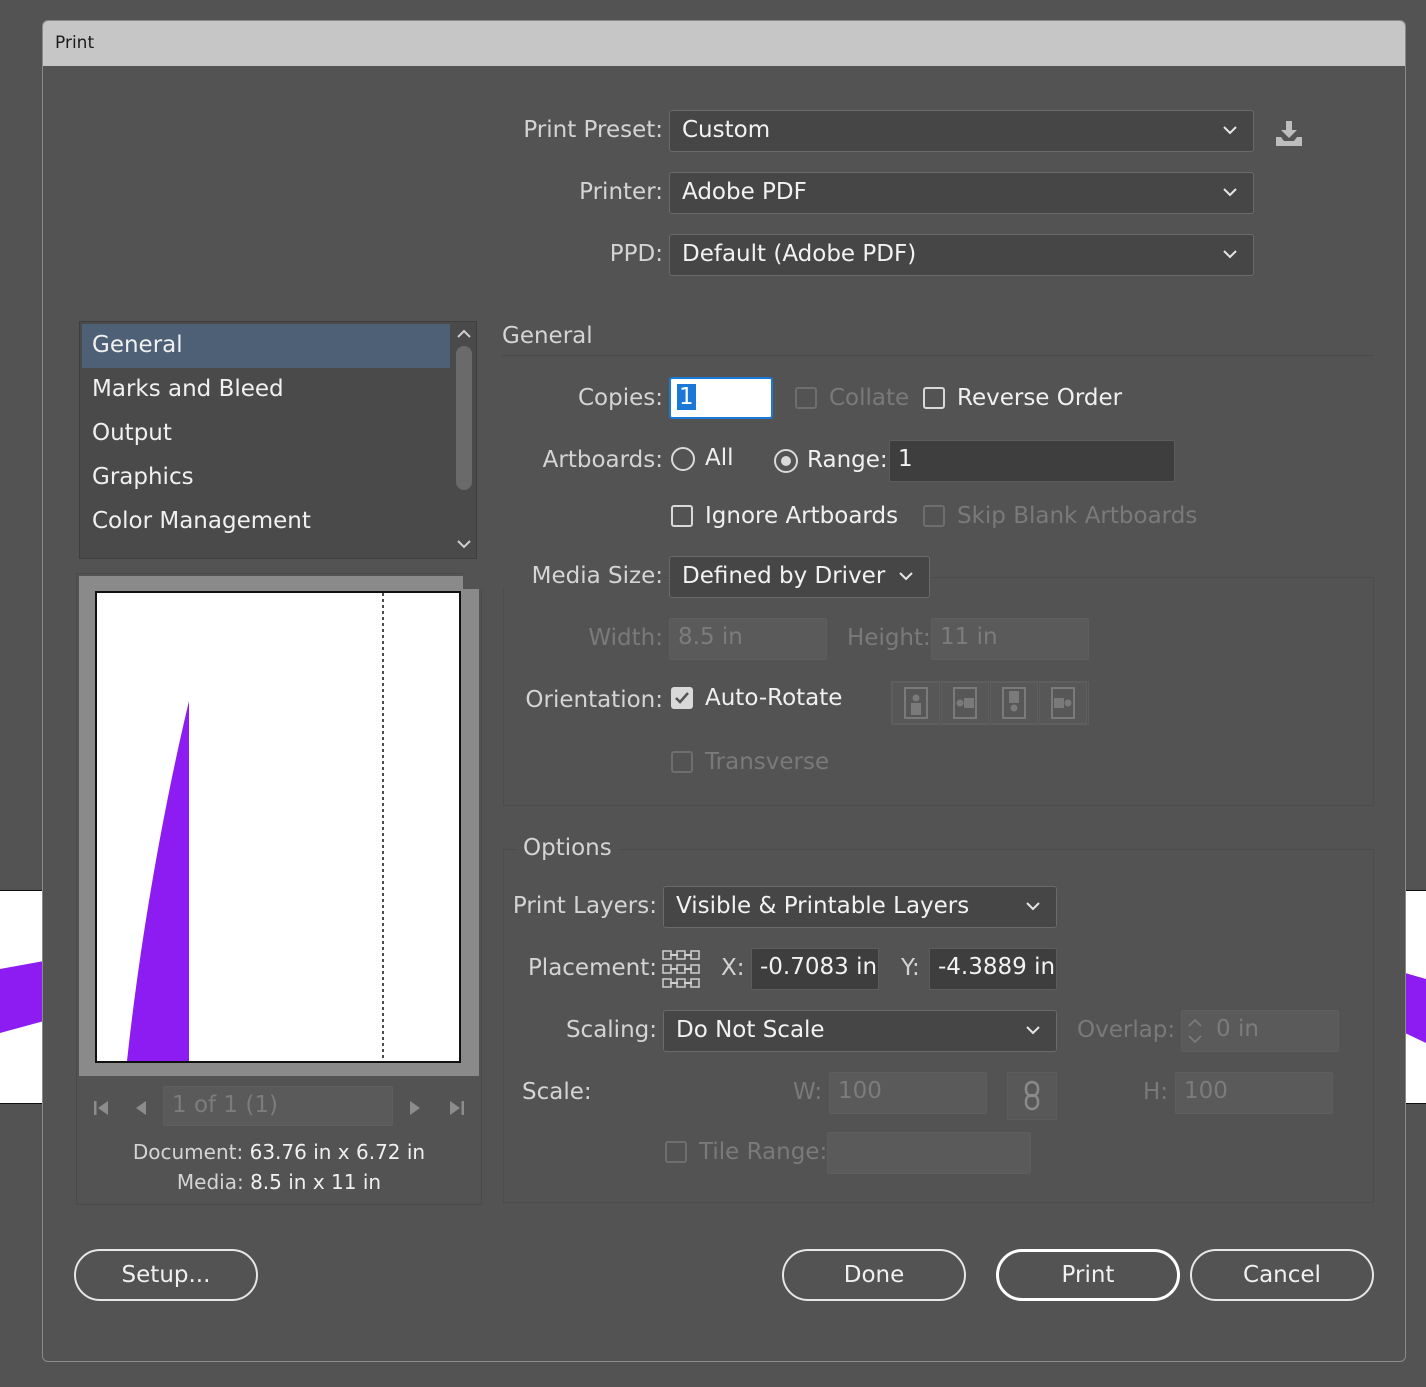 The image size is (1426, 1387). I want to click on placement-grid-icon, so click(681, 969).